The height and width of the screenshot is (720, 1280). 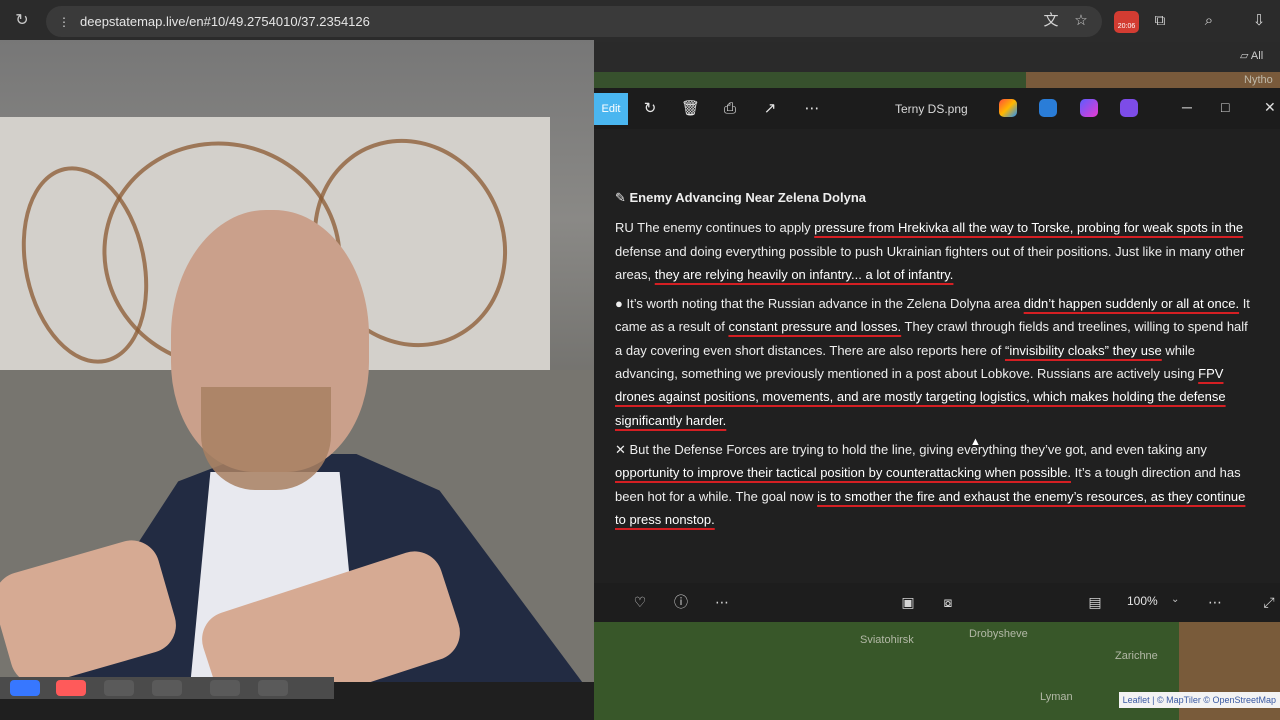 What do you see at coordinates (931, 109) in the screenshot?
I see `file-name: Terny DS.png` at bounding box center [931, 109].